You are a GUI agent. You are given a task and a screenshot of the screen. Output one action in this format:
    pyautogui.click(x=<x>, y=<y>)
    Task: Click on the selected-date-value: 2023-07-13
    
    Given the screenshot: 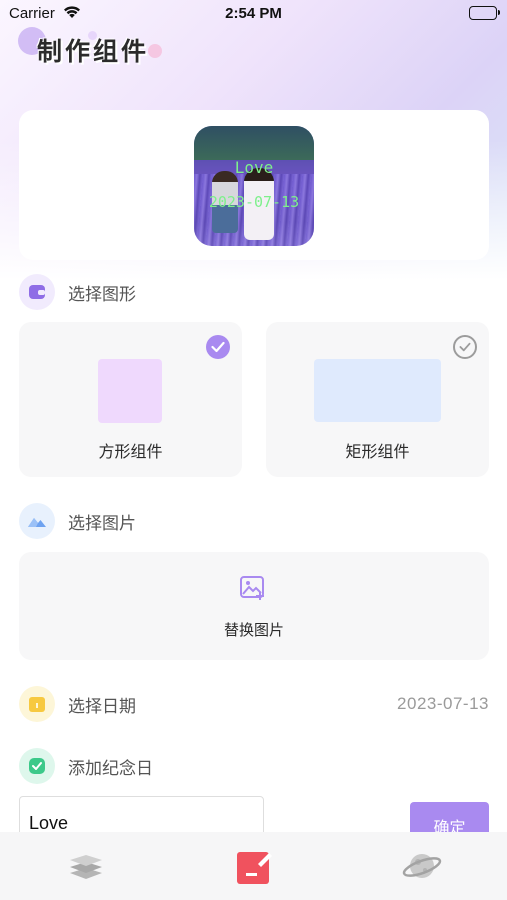 What is the action you would take?
    pyautogui.click(x=443, y=703)
    